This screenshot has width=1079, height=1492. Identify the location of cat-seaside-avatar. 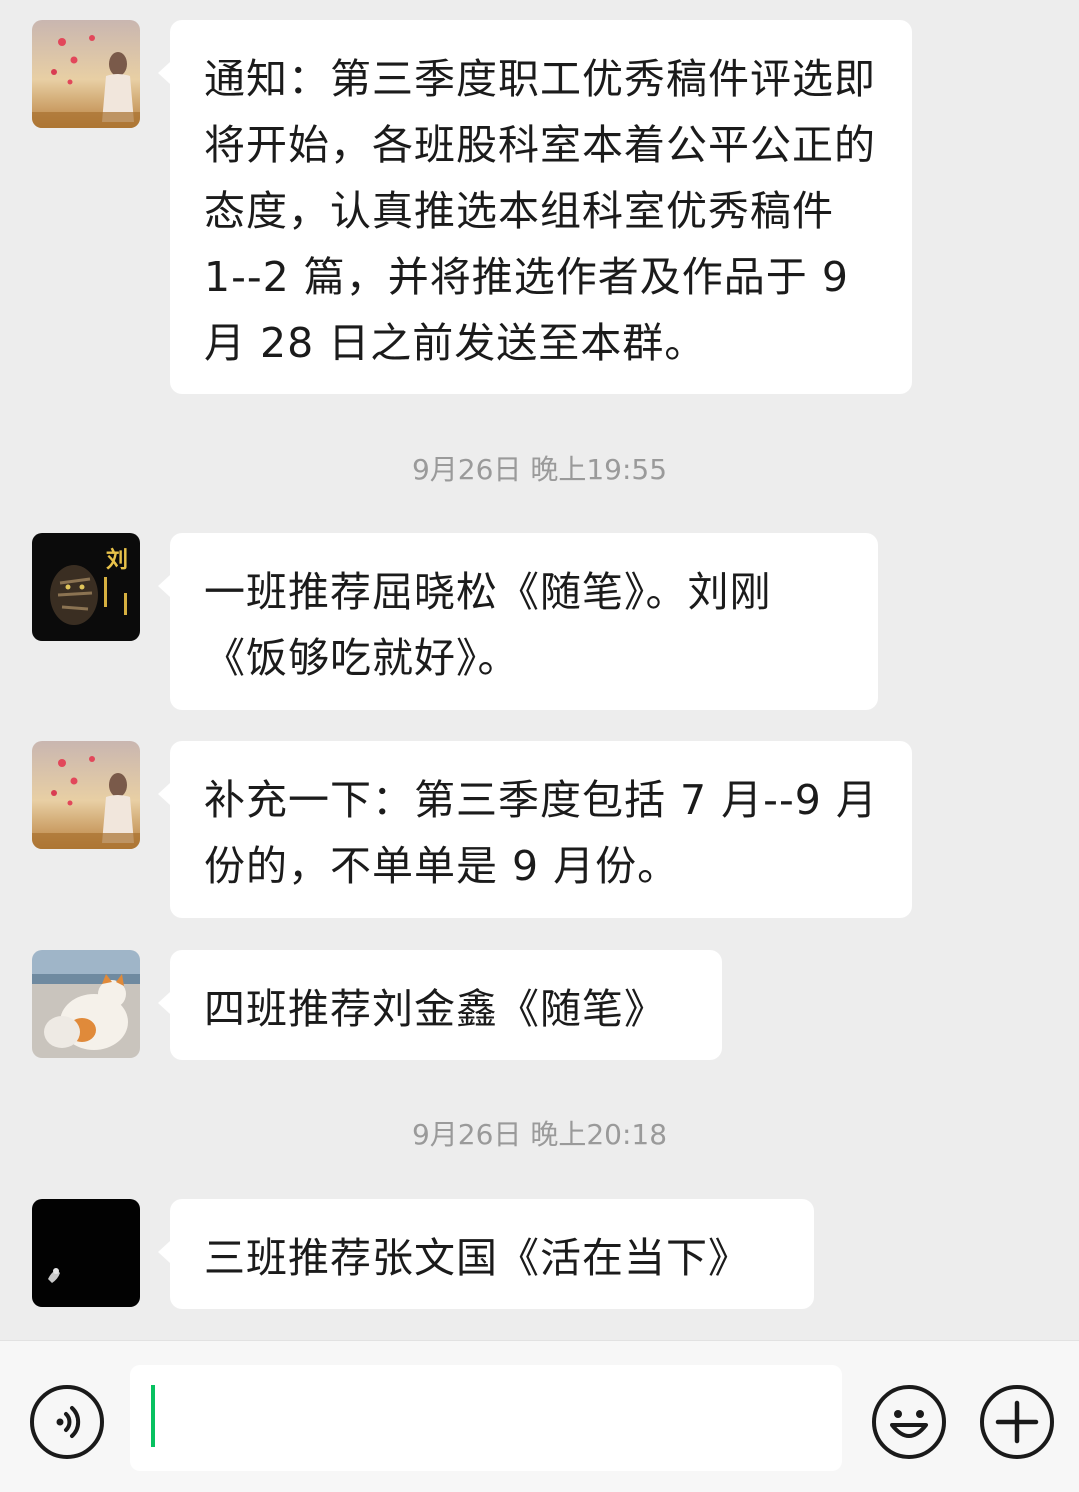
(86, 1004).